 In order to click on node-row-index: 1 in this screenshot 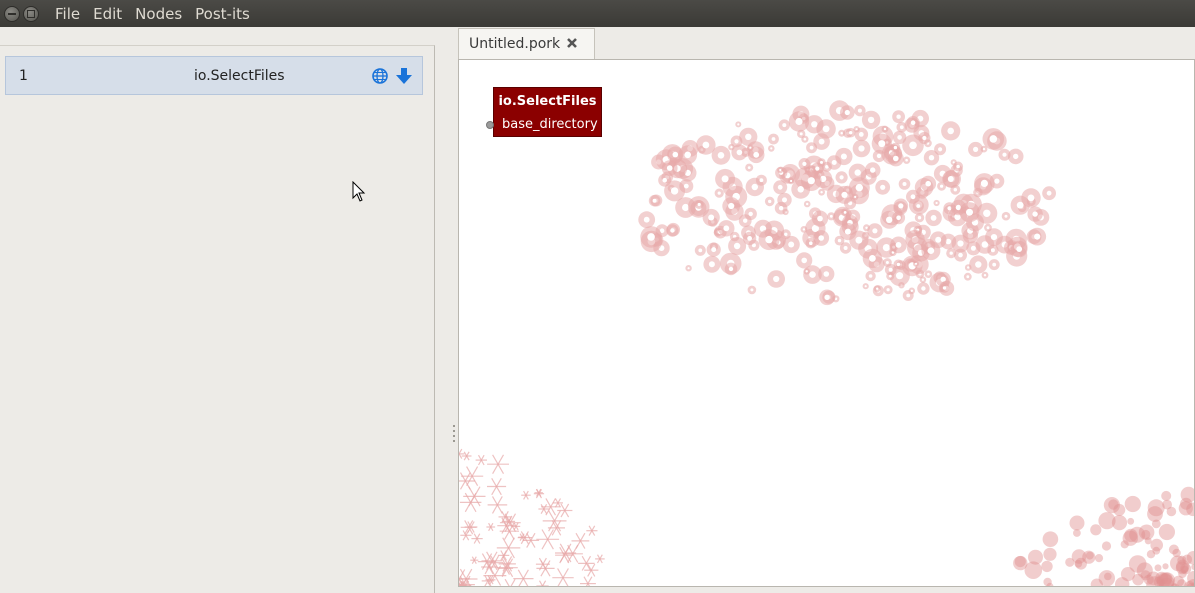, I will do `click(23, 76)`.